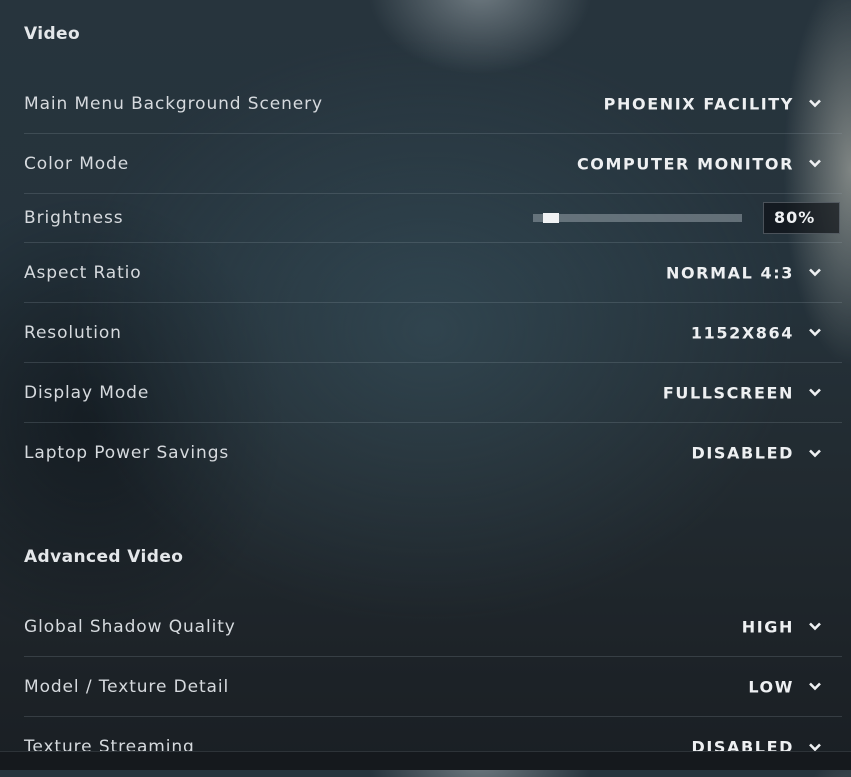 This screenshot has height=777, width=851. I want to click on setting-label: Model / Texture Detail, so click(127, 686).